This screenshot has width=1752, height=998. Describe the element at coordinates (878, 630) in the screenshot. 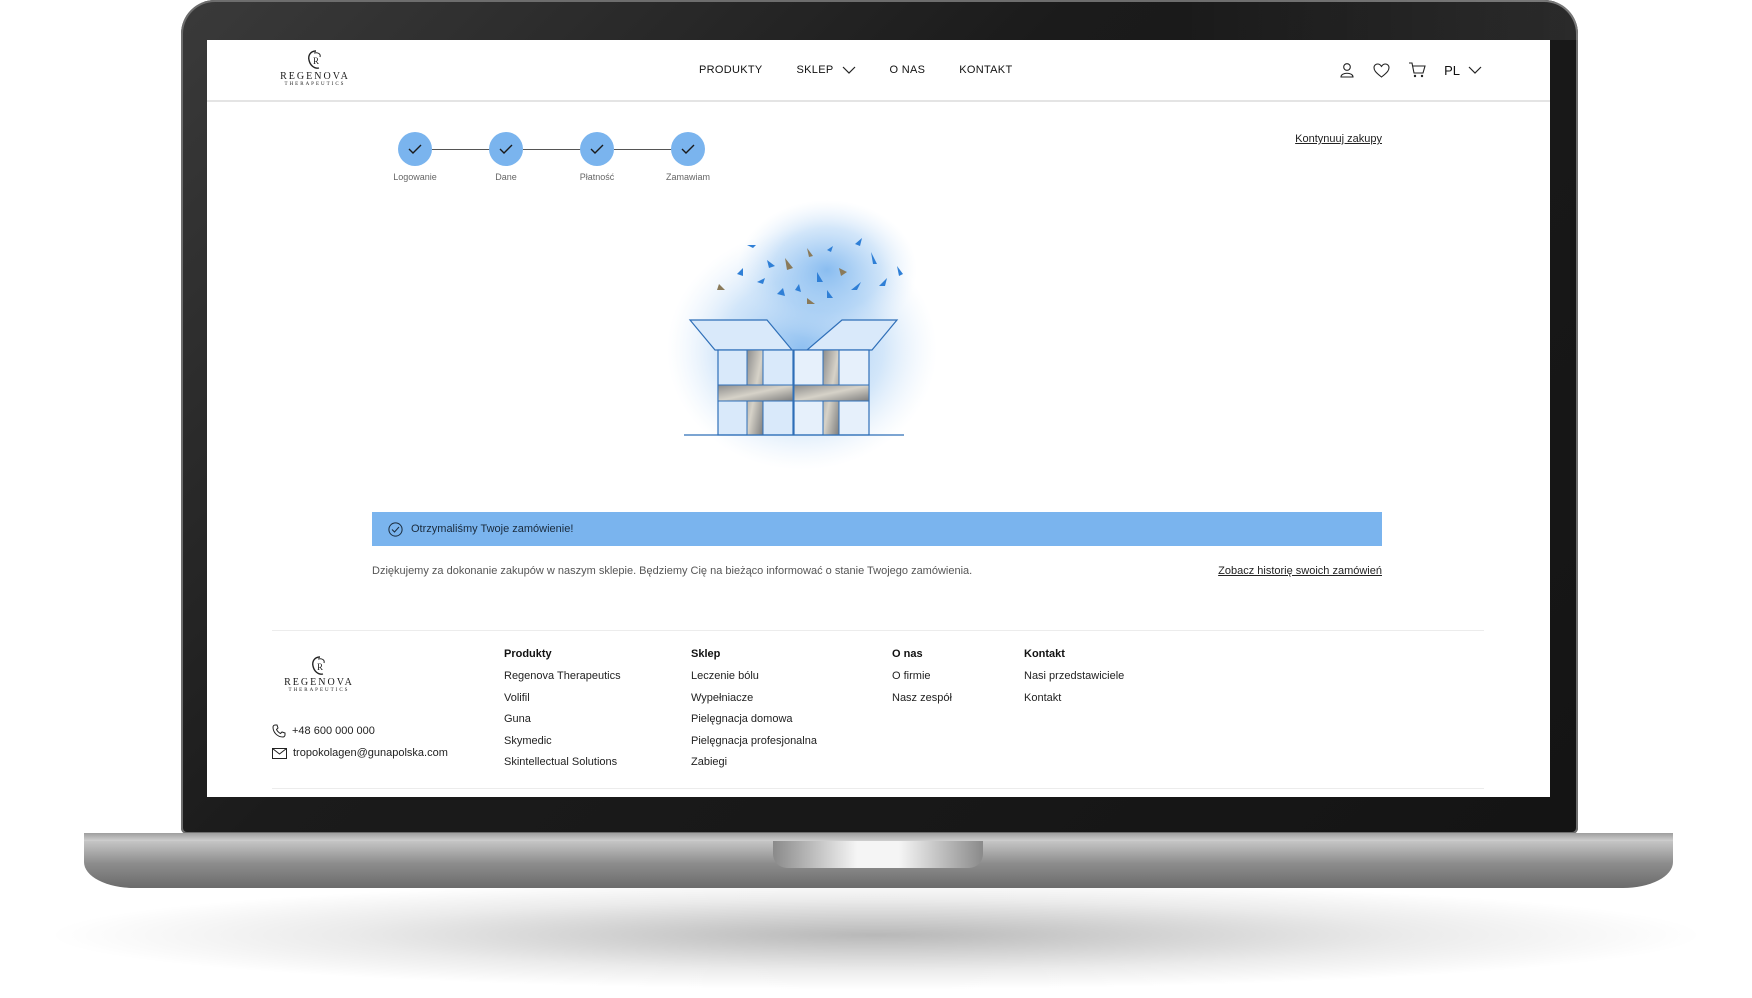

I see `footer-divider` at that location.